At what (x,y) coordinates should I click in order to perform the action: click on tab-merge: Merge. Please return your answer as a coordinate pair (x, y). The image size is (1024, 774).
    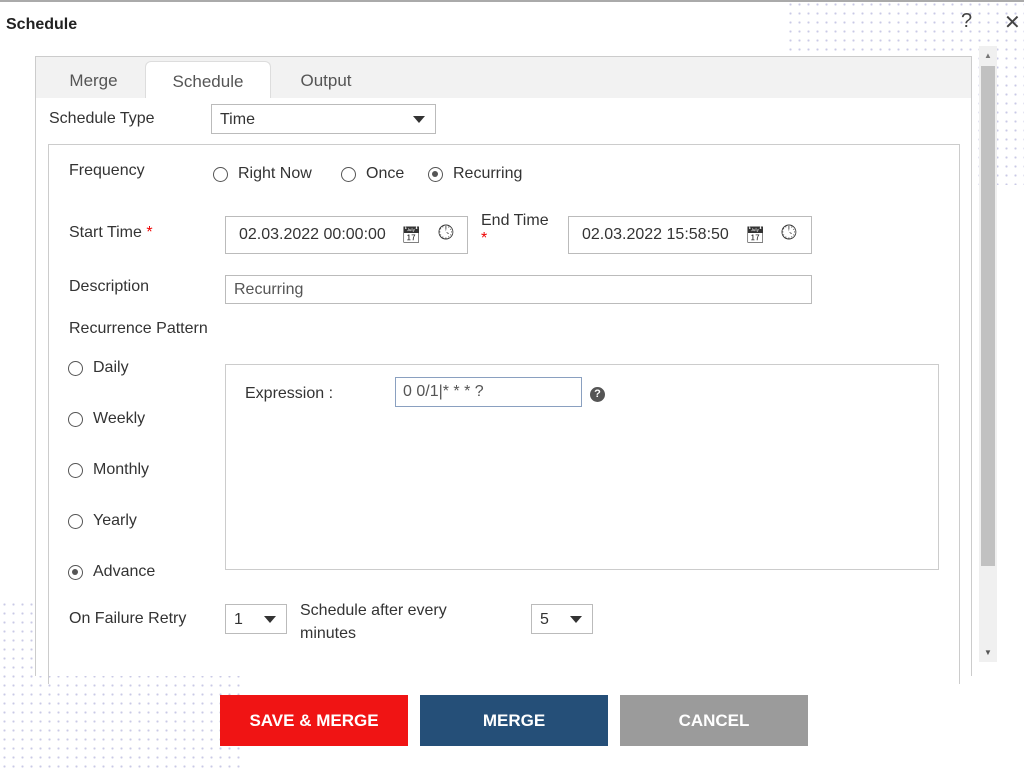
    Looking at the image, I should click on (93, 79).